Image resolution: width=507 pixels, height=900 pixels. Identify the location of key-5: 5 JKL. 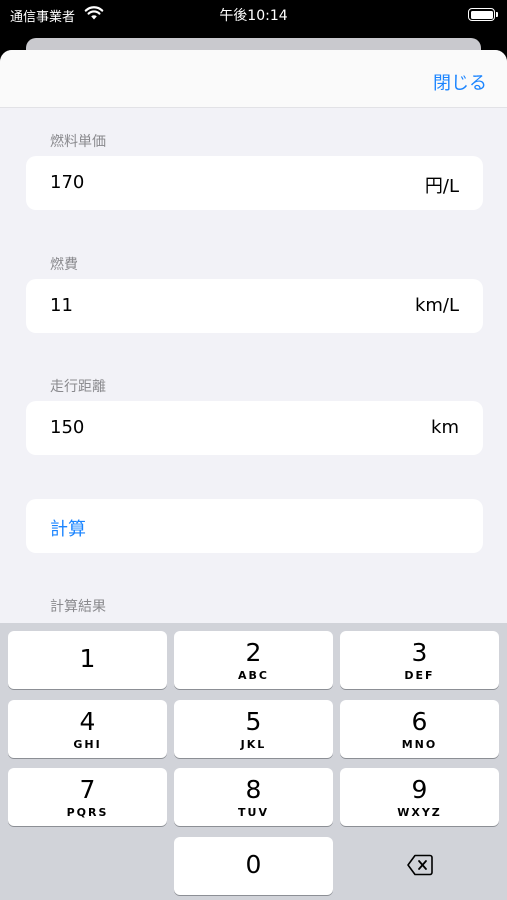
(253, 729).